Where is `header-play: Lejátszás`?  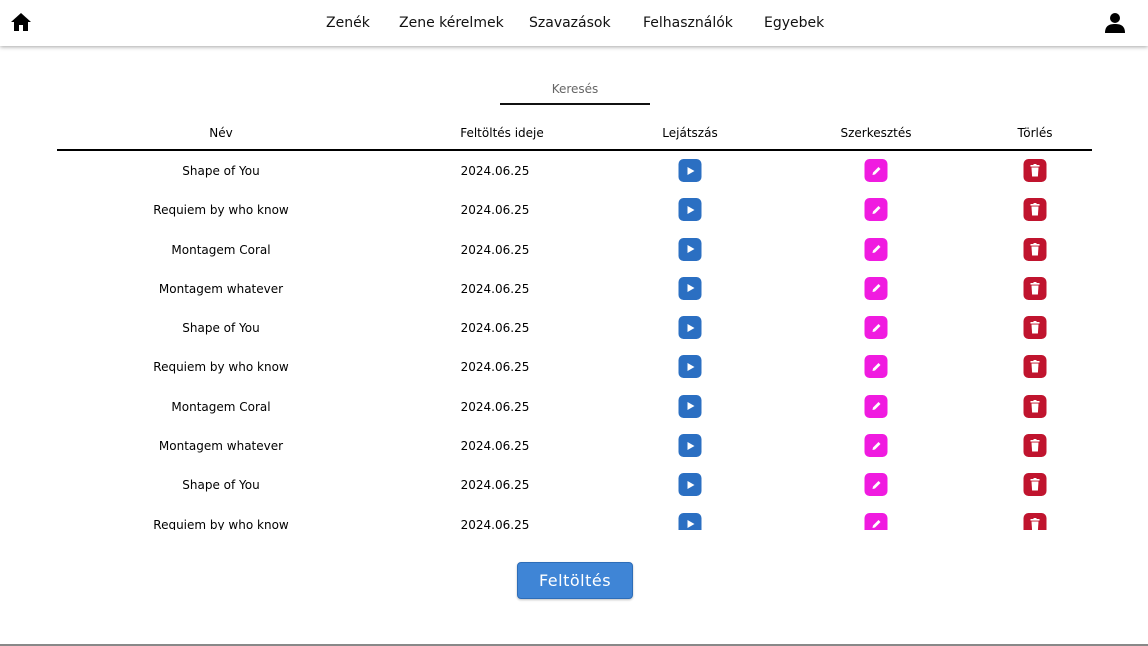 header-play: Lejátszás is located at coordinates (690, 133).